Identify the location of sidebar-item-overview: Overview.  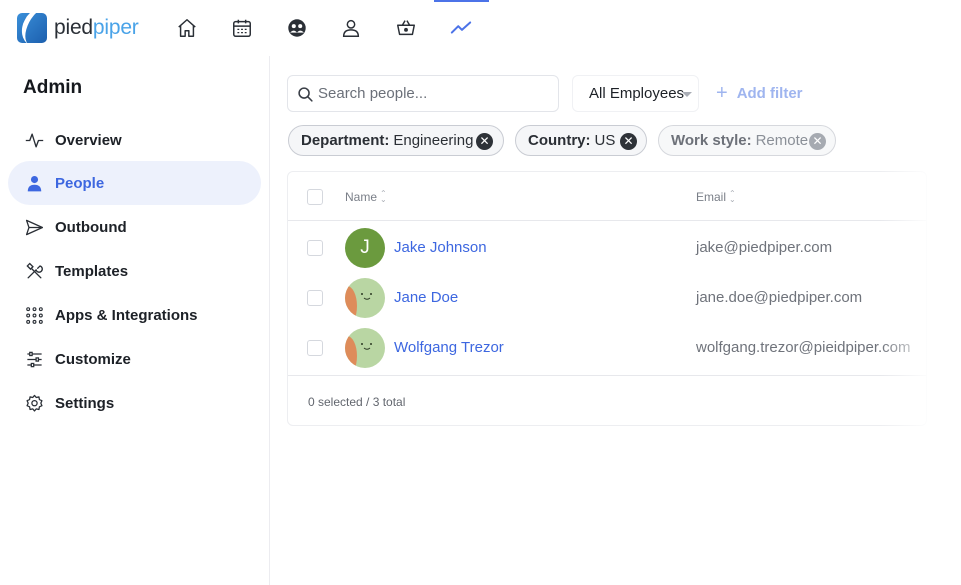
(134, 140).